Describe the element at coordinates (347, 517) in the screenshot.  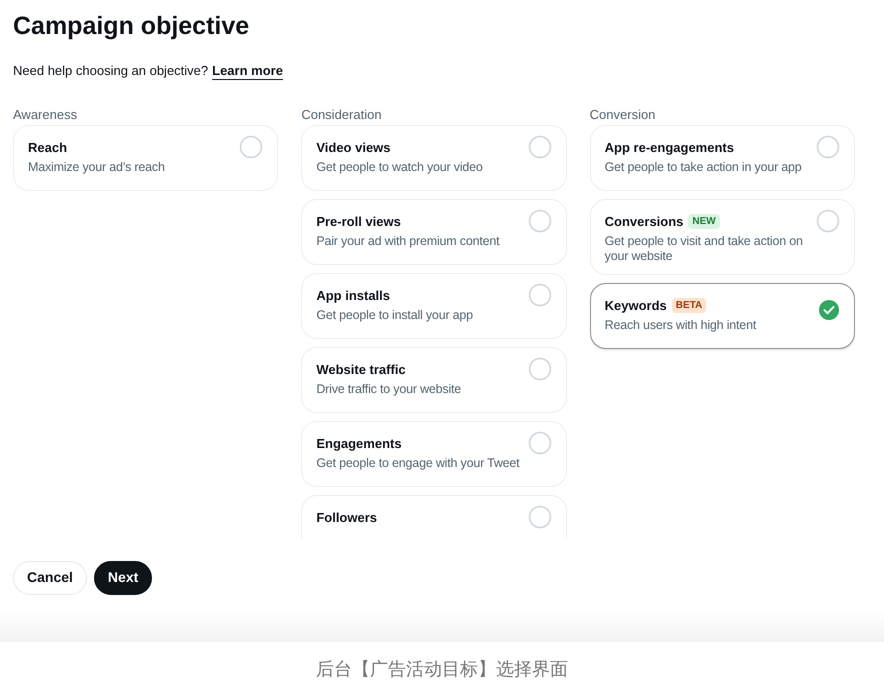
I see `objective-title: Followers` at that location.